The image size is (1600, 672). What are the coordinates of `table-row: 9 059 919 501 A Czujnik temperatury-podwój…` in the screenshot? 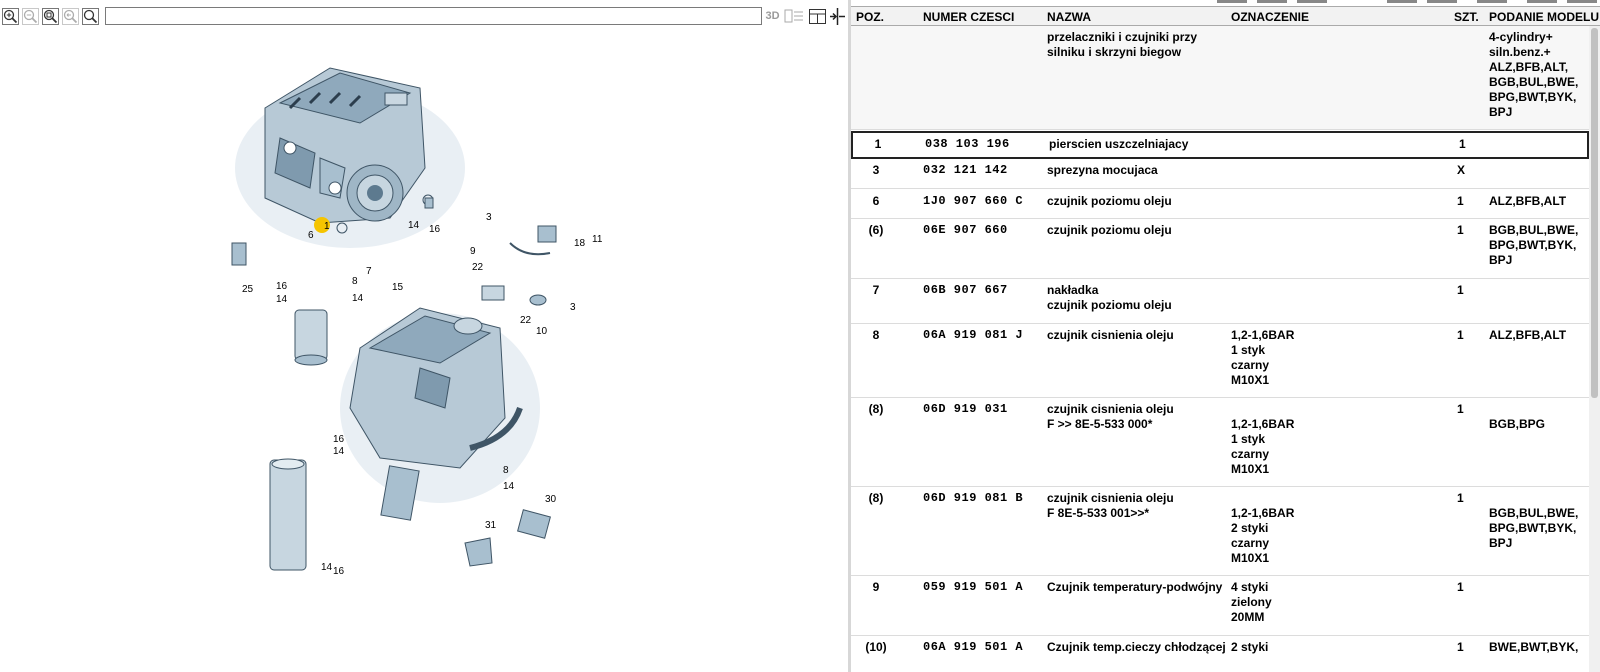 It's located at (1220, 606).